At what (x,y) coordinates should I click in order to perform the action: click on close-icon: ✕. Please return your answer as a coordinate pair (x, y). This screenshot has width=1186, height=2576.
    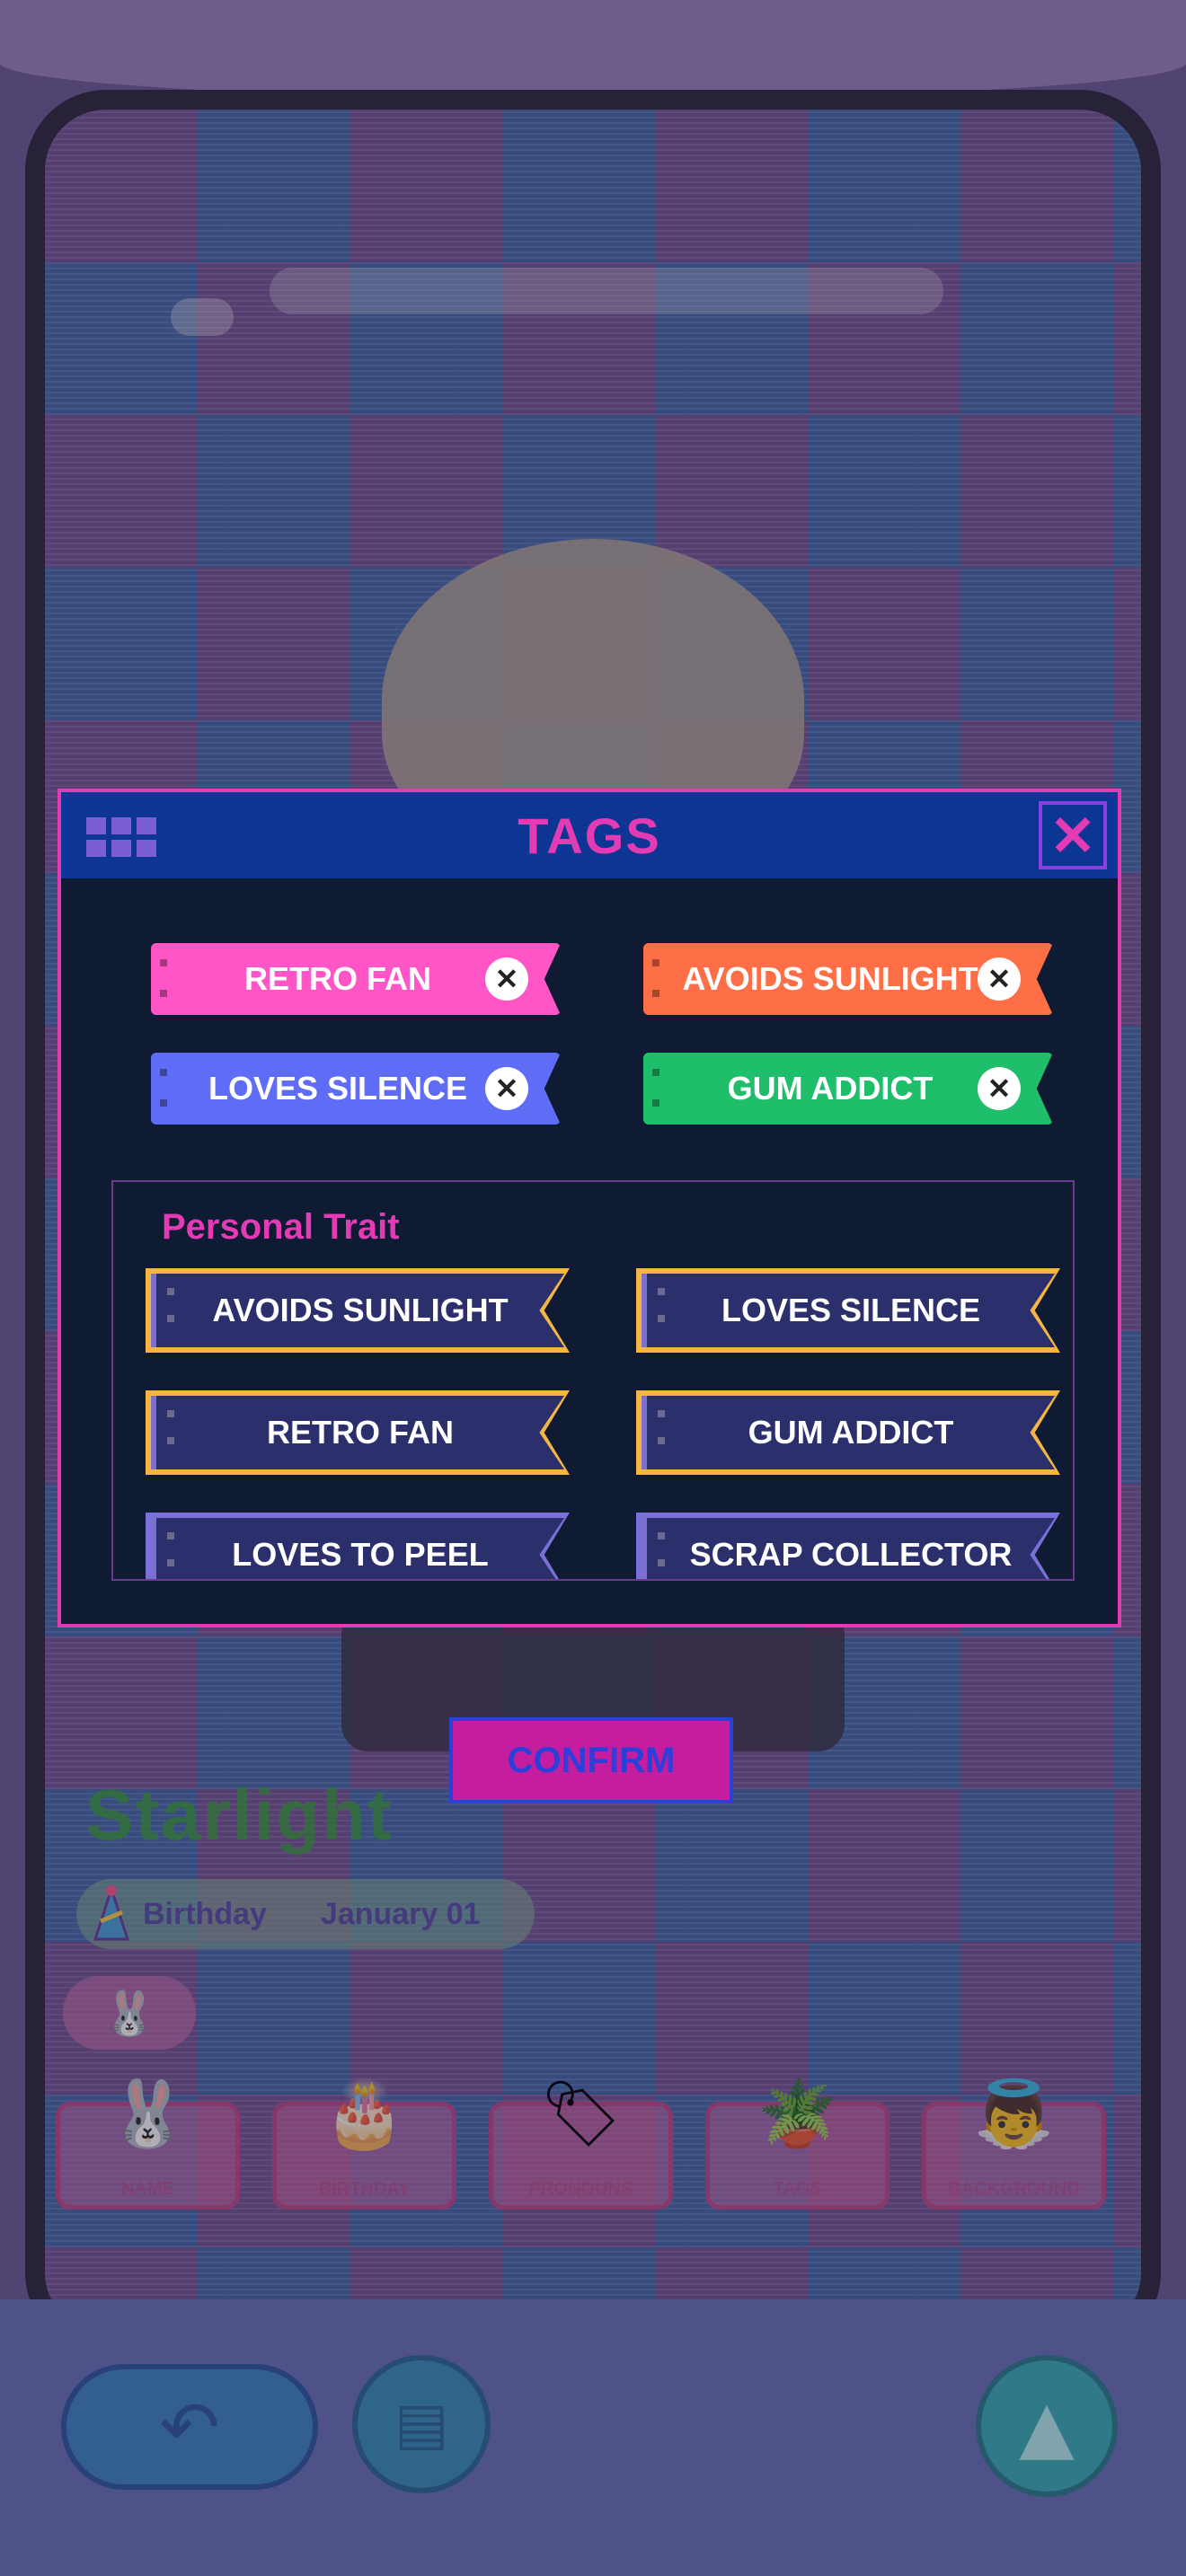
    Looking at the image, I should click on (1072, 836).